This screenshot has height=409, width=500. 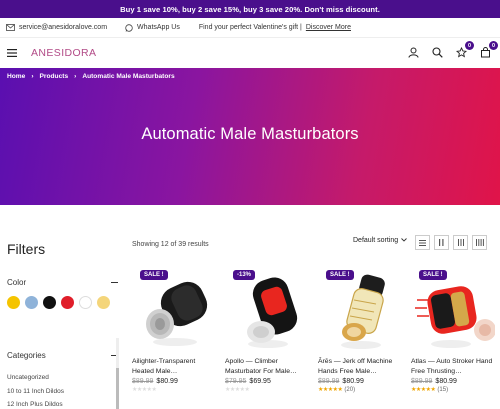 What do you see at coordinates (128, 76) in the screenshot?
I see `breadcrumb-current: Automatic Male Masturbators` at bounding box center [128, 76].